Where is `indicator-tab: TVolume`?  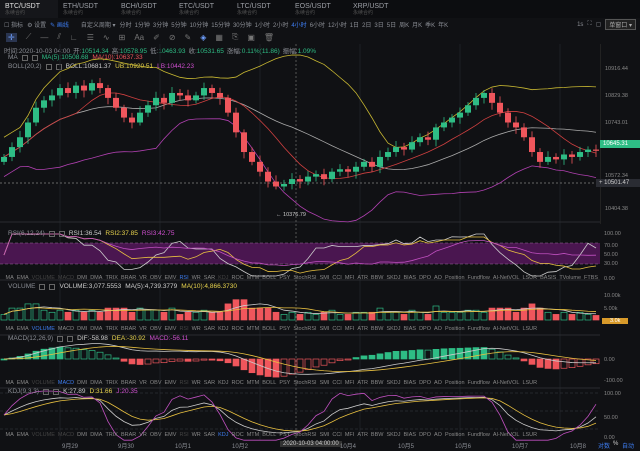
indicator-tab: TVolume is located at coordinates (570, 278).